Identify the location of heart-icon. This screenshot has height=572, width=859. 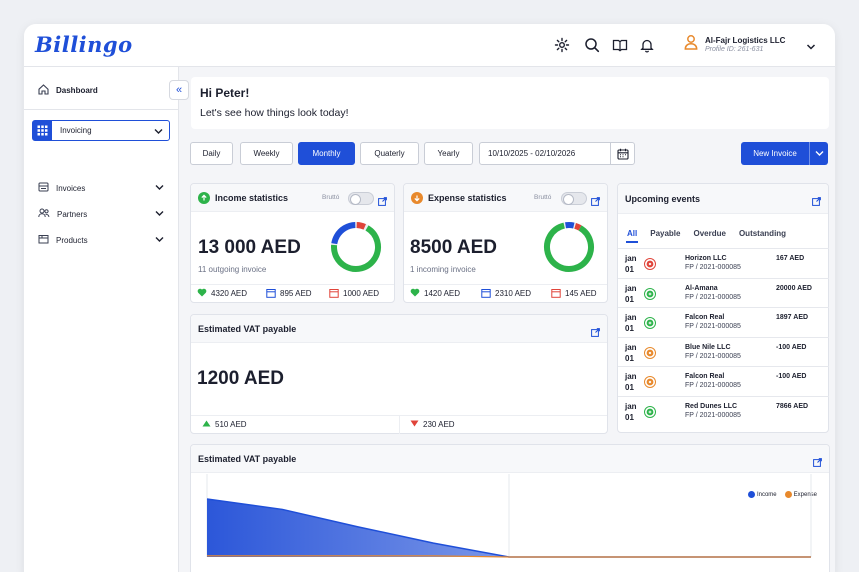
(202, 293).